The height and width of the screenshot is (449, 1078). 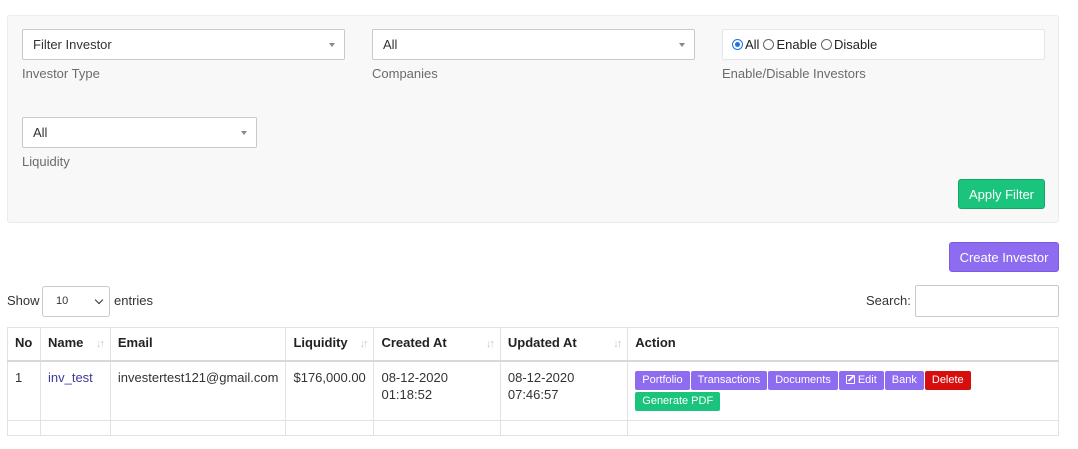 I want to click on chevron-down-icon, so click(x=99, y=300).